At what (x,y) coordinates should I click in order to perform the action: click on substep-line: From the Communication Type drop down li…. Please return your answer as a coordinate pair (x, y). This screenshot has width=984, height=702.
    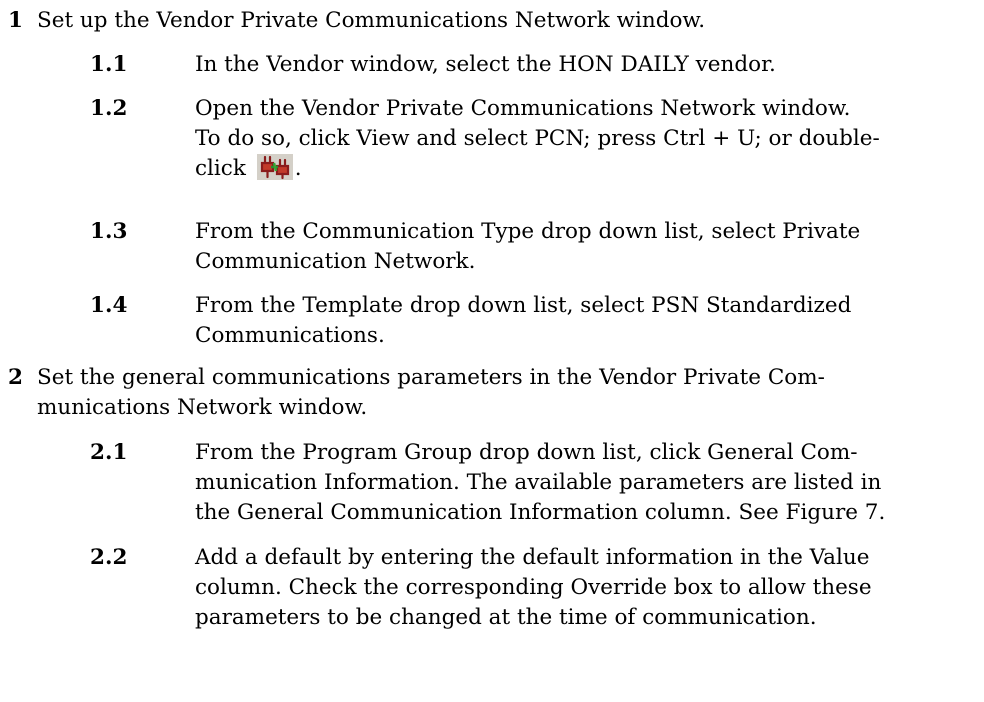
    Looking at the image, I should click on (528, 231).